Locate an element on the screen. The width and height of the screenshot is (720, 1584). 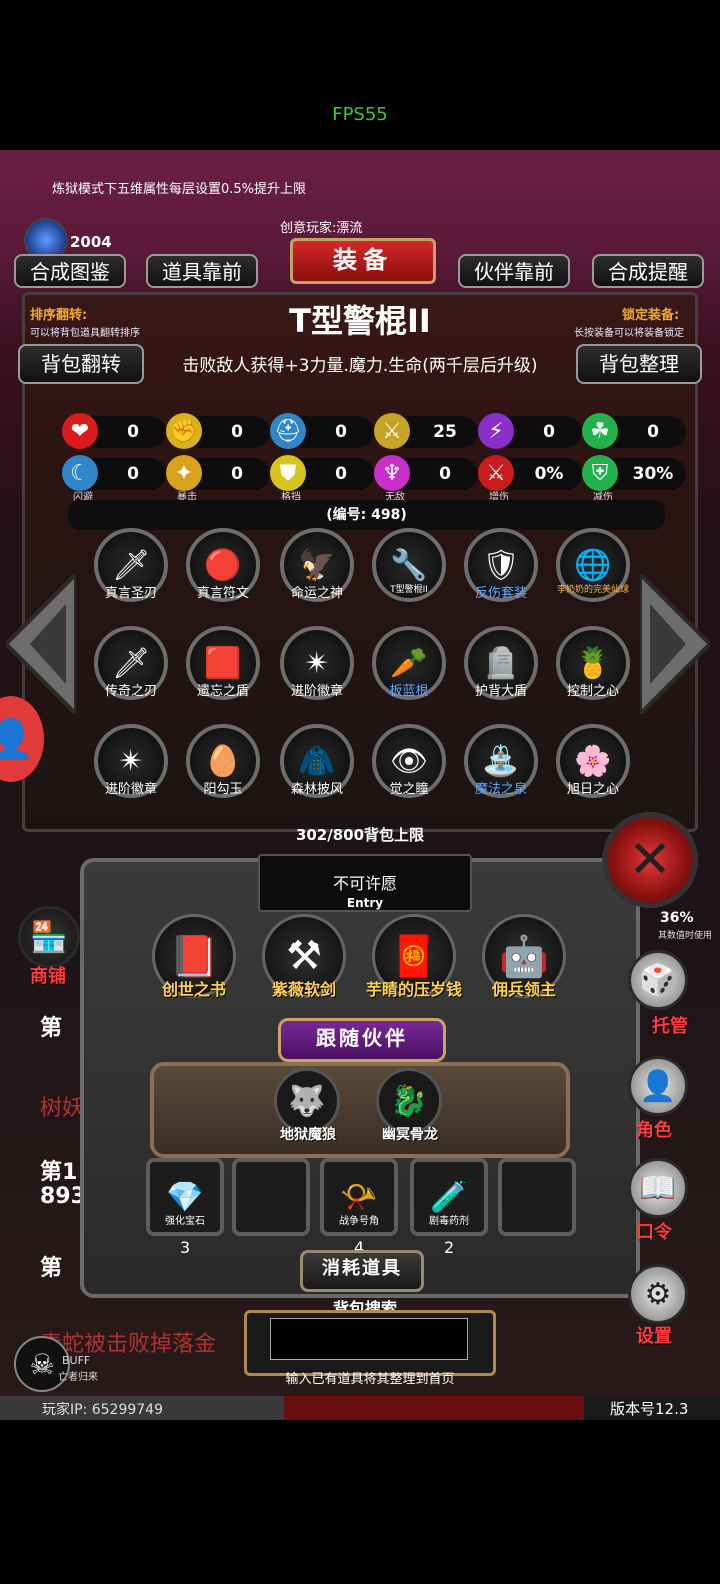
bag-slot-label: 真言圣刃 is located at coordinates (130, 593).